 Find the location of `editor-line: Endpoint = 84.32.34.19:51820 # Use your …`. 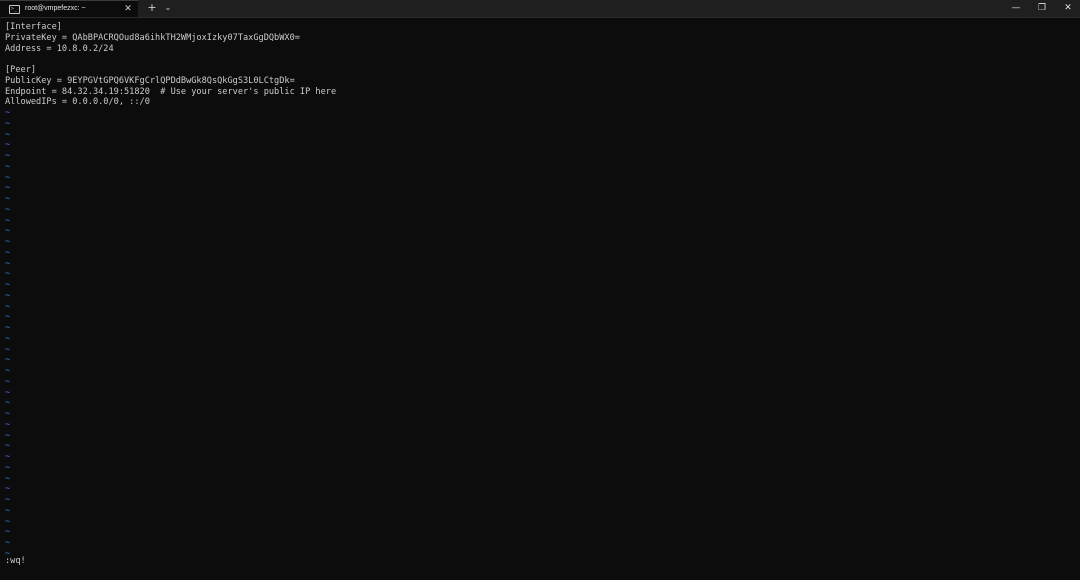

editor-line: Endpoint = 84.32.34.19:51820 # Use your … is located at coordinates (171, 91).